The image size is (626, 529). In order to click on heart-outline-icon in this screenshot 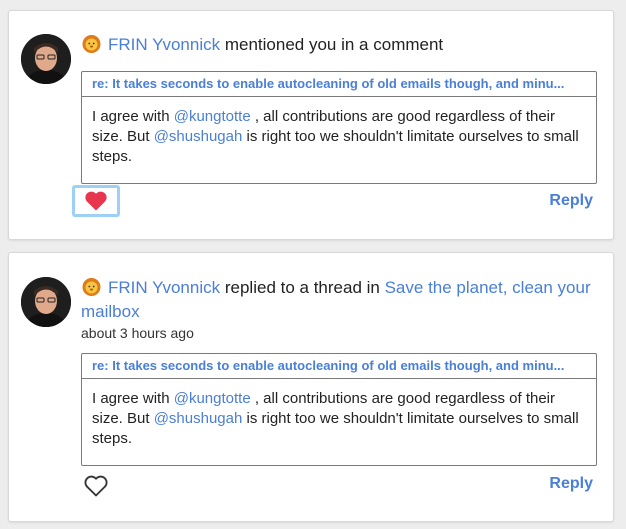, I will do `click(96, 486)`.